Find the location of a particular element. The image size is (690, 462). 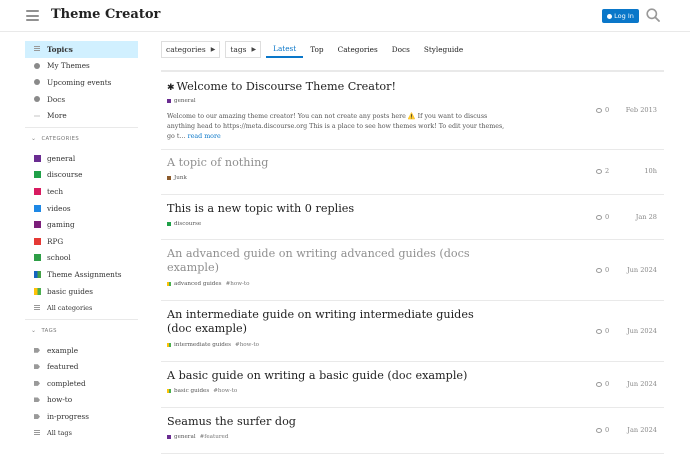

category-badge: basic guides is located at coordinates (191, 391).